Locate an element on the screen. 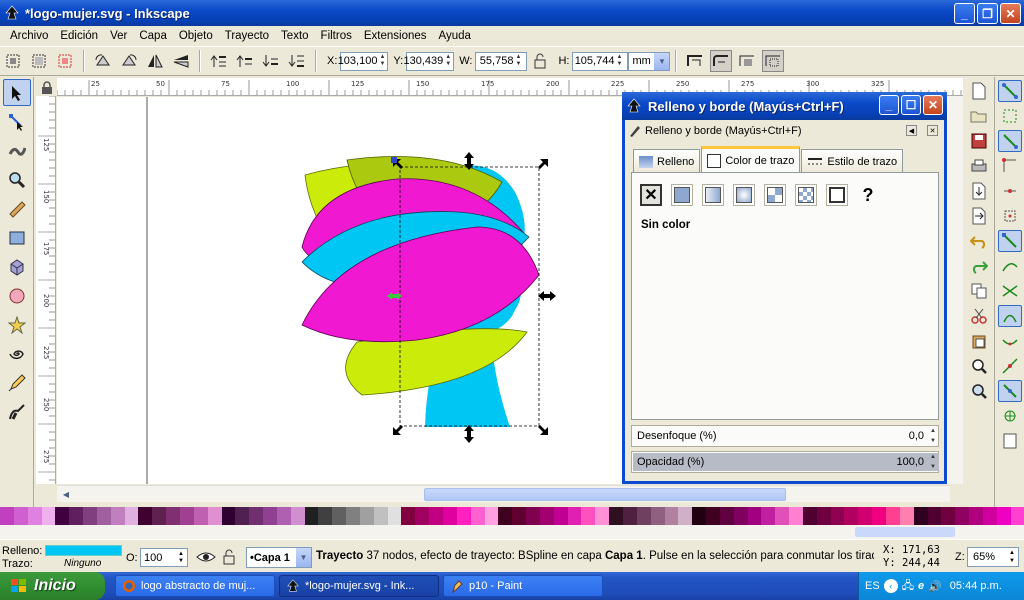 The height and width of the screenshot is (600, 1024). flat-color-icon is located at coordinates (682, 195).